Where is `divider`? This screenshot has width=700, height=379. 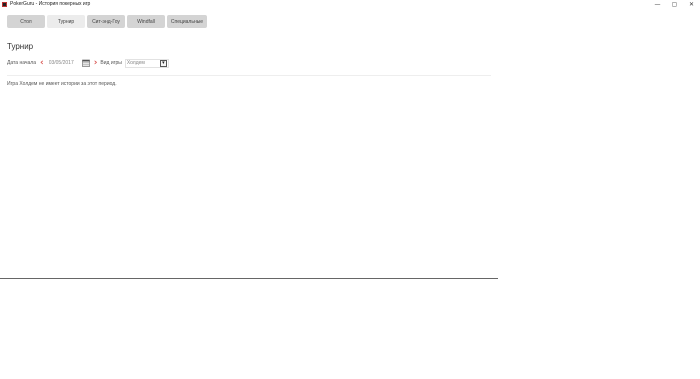
divider is located at coordinates (249, 75).